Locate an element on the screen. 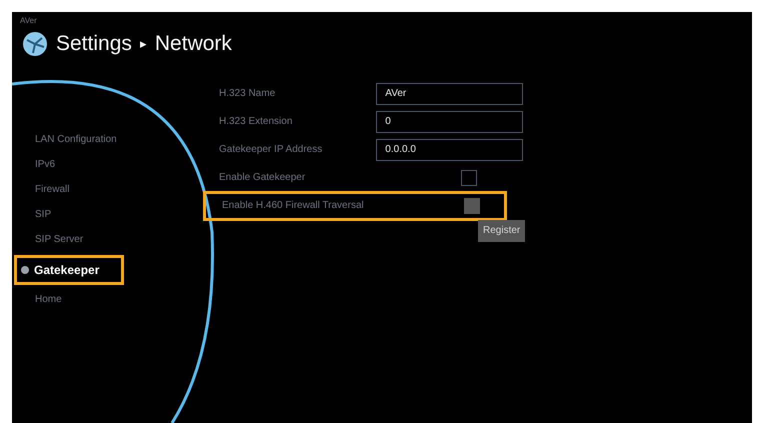  field-label: Gatekeeper IP Address is located at coordinates (271, 150).